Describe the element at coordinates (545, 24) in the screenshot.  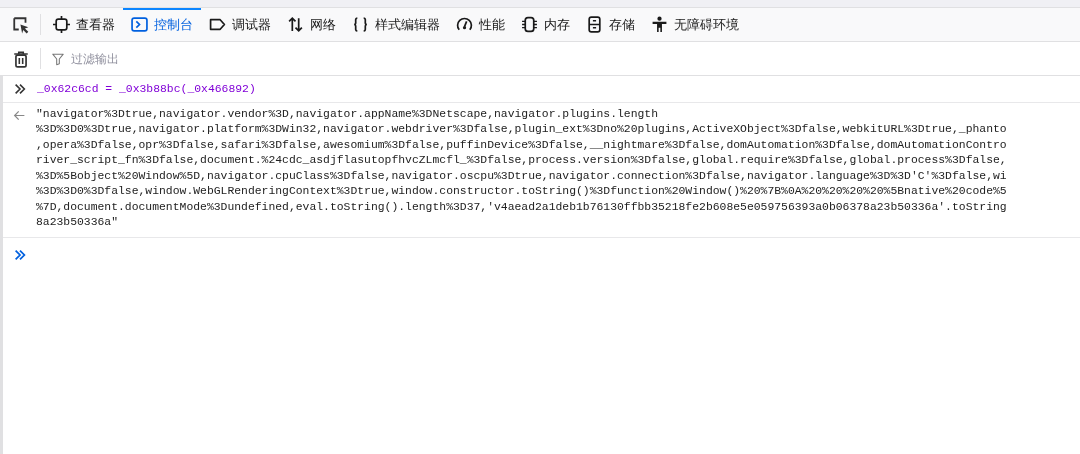
I see `tab: 内存` at that location.